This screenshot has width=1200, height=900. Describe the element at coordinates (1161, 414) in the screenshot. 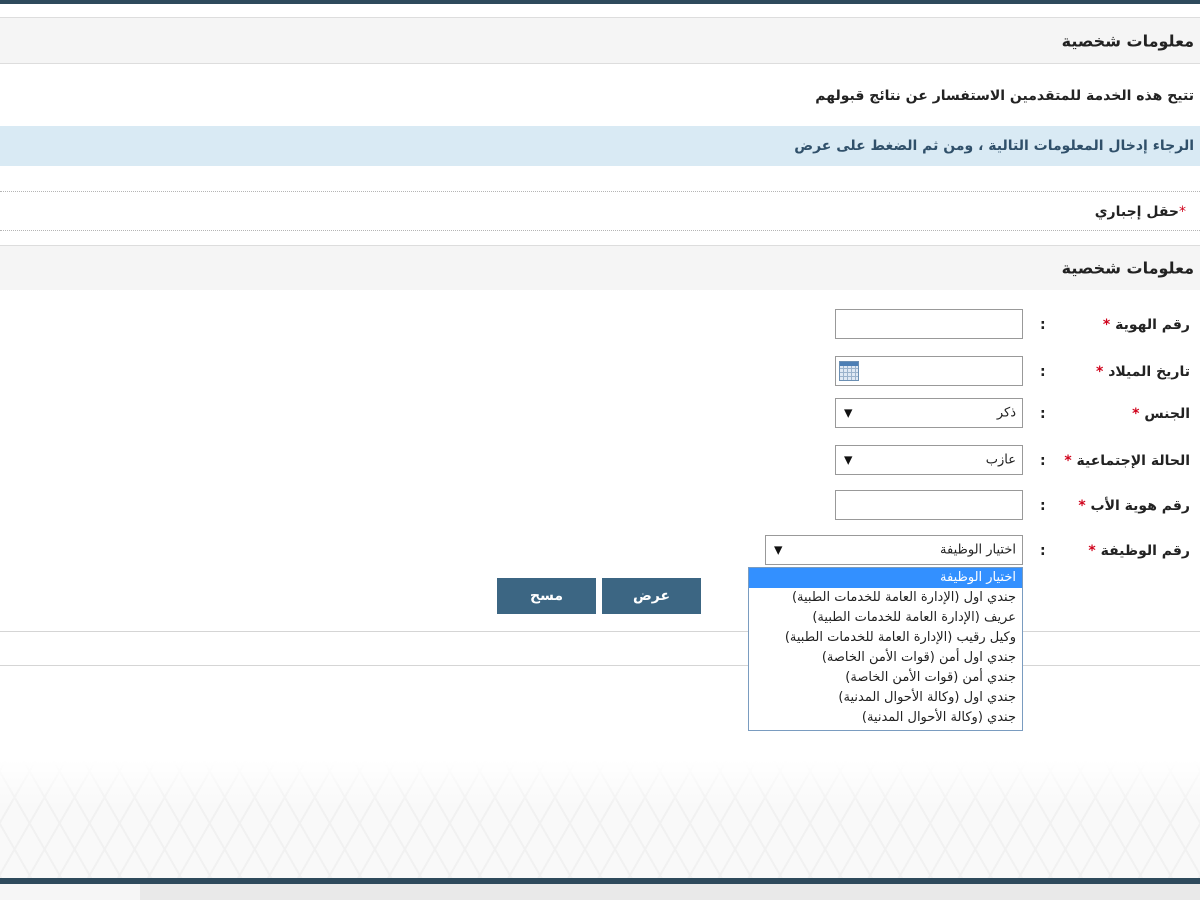

I see `label-gender: الجنس *` at that location.